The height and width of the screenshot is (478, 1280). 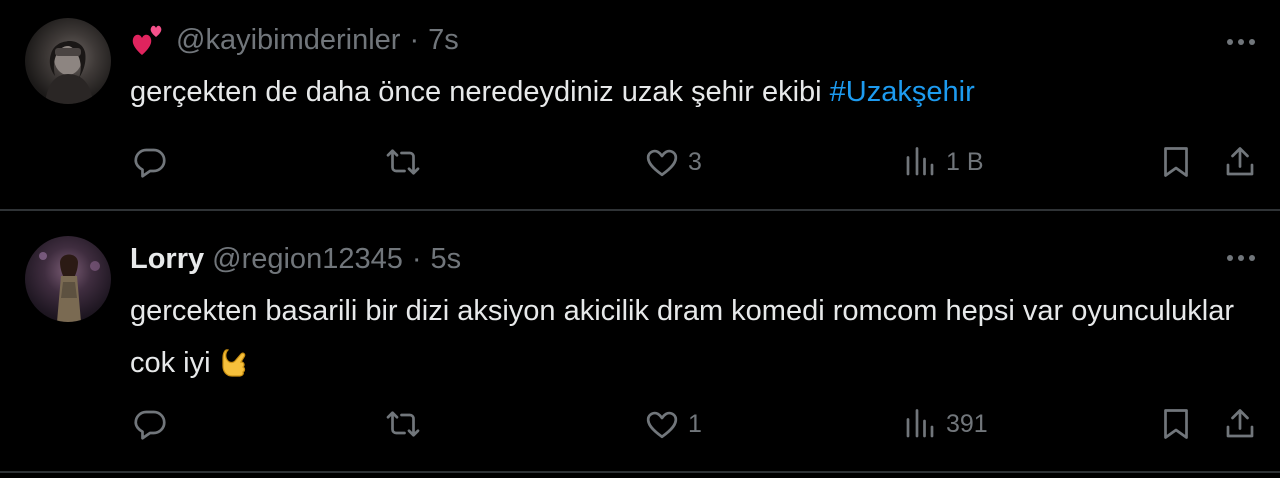 What do you see at coordinates (695, 161) in the screenshot?
I see `like-count: 3` at bounding box center [695, 161].